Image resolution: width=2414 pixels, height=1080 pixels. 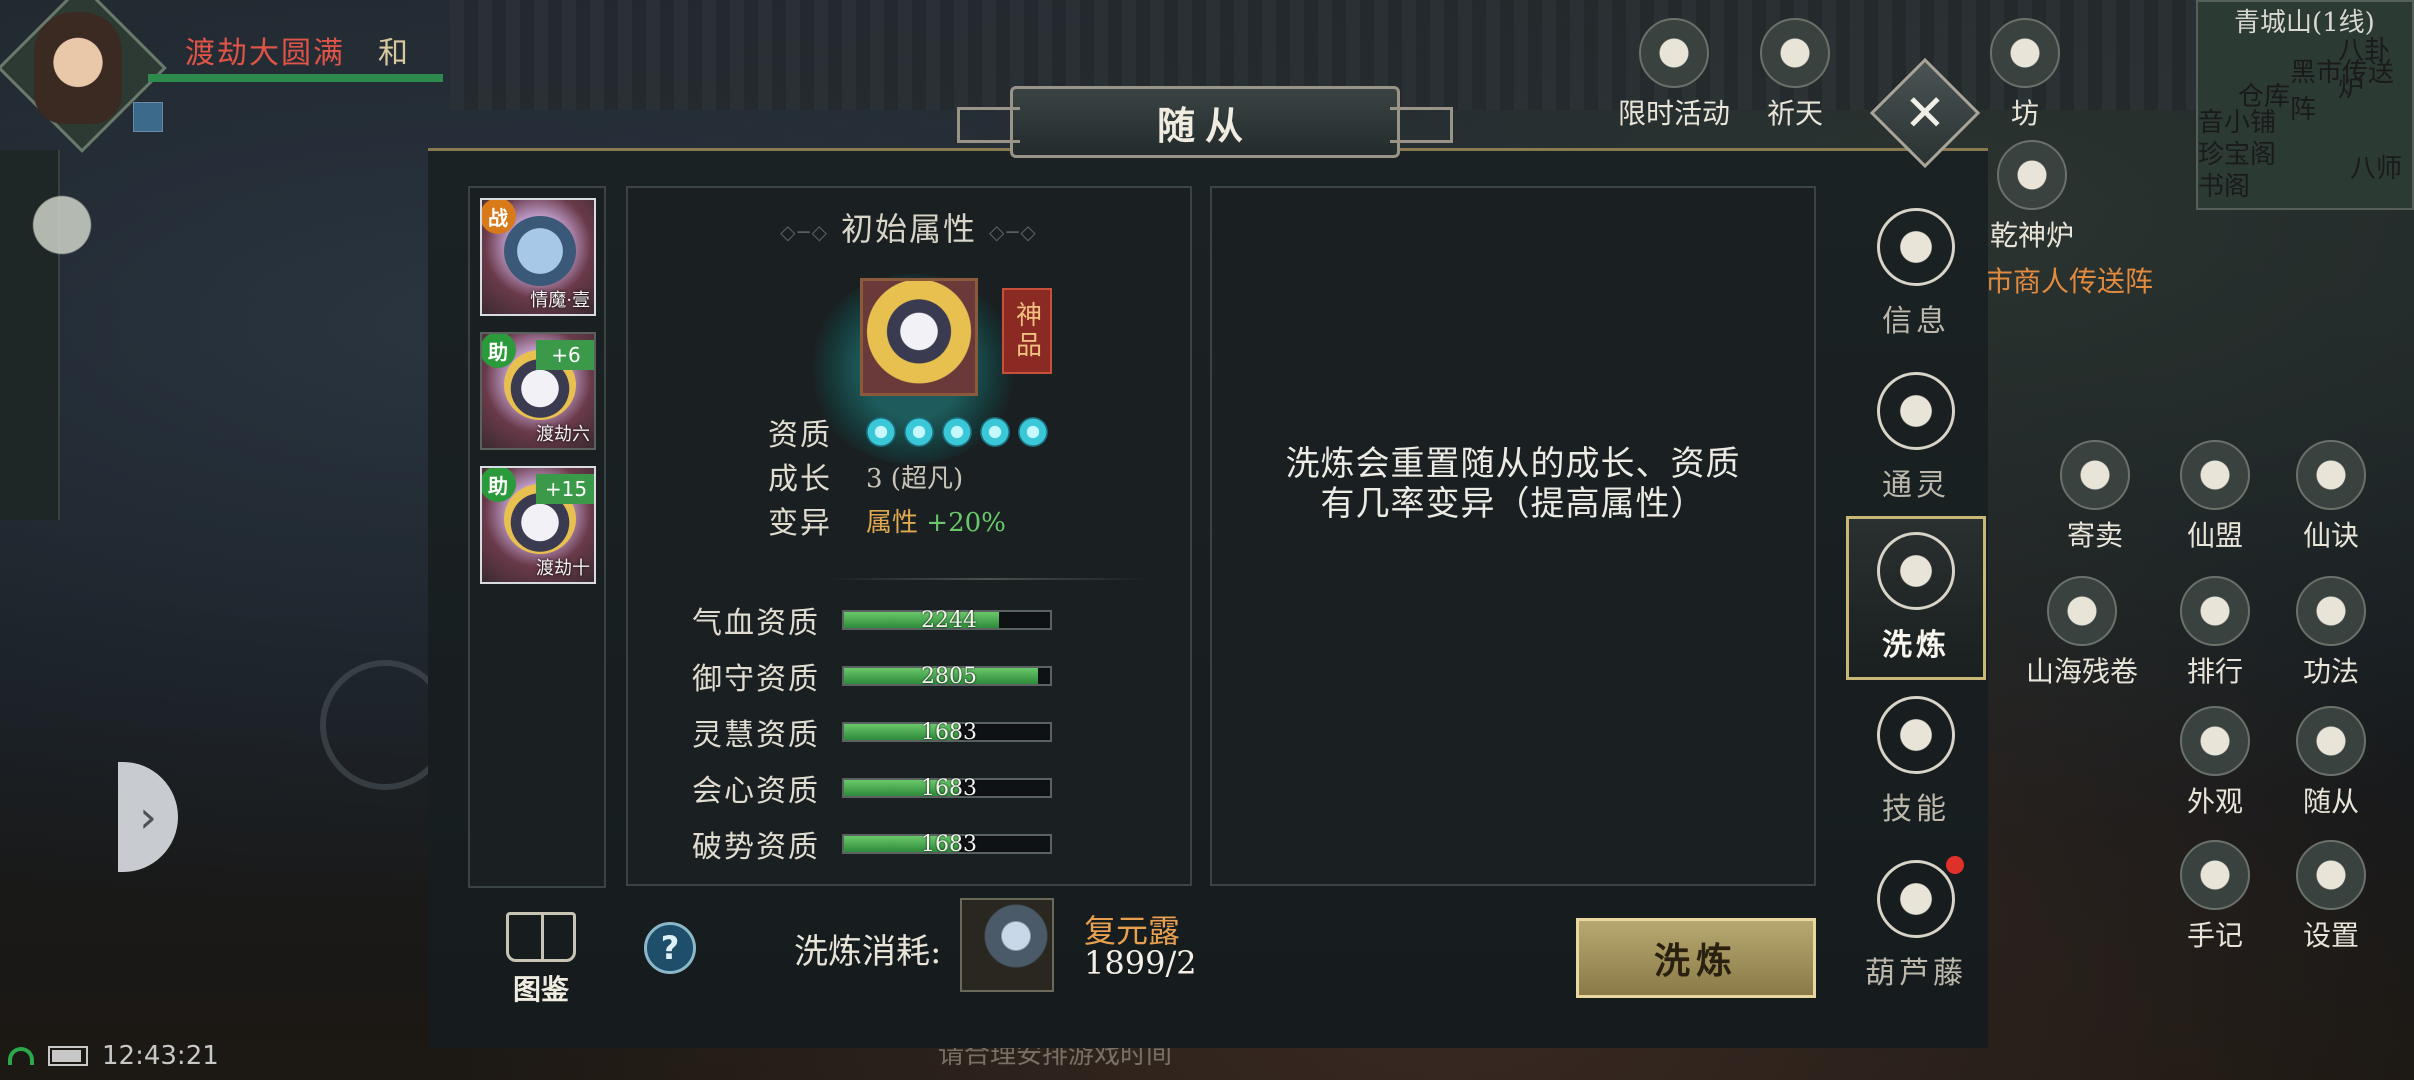 I want to click on alliance-button: 仙盟, so click(x=2215, y=497).